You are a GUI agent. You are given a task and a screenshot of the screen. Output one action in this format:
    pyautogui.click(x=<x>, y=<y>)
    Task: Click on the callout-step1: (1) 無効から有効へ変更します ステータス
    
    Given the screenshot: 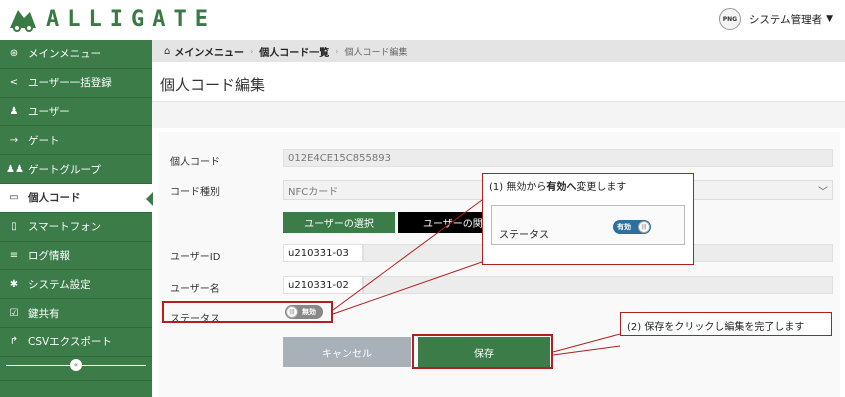 What is the action you would take?
    pyautogui.click(x=588, y=219)
    